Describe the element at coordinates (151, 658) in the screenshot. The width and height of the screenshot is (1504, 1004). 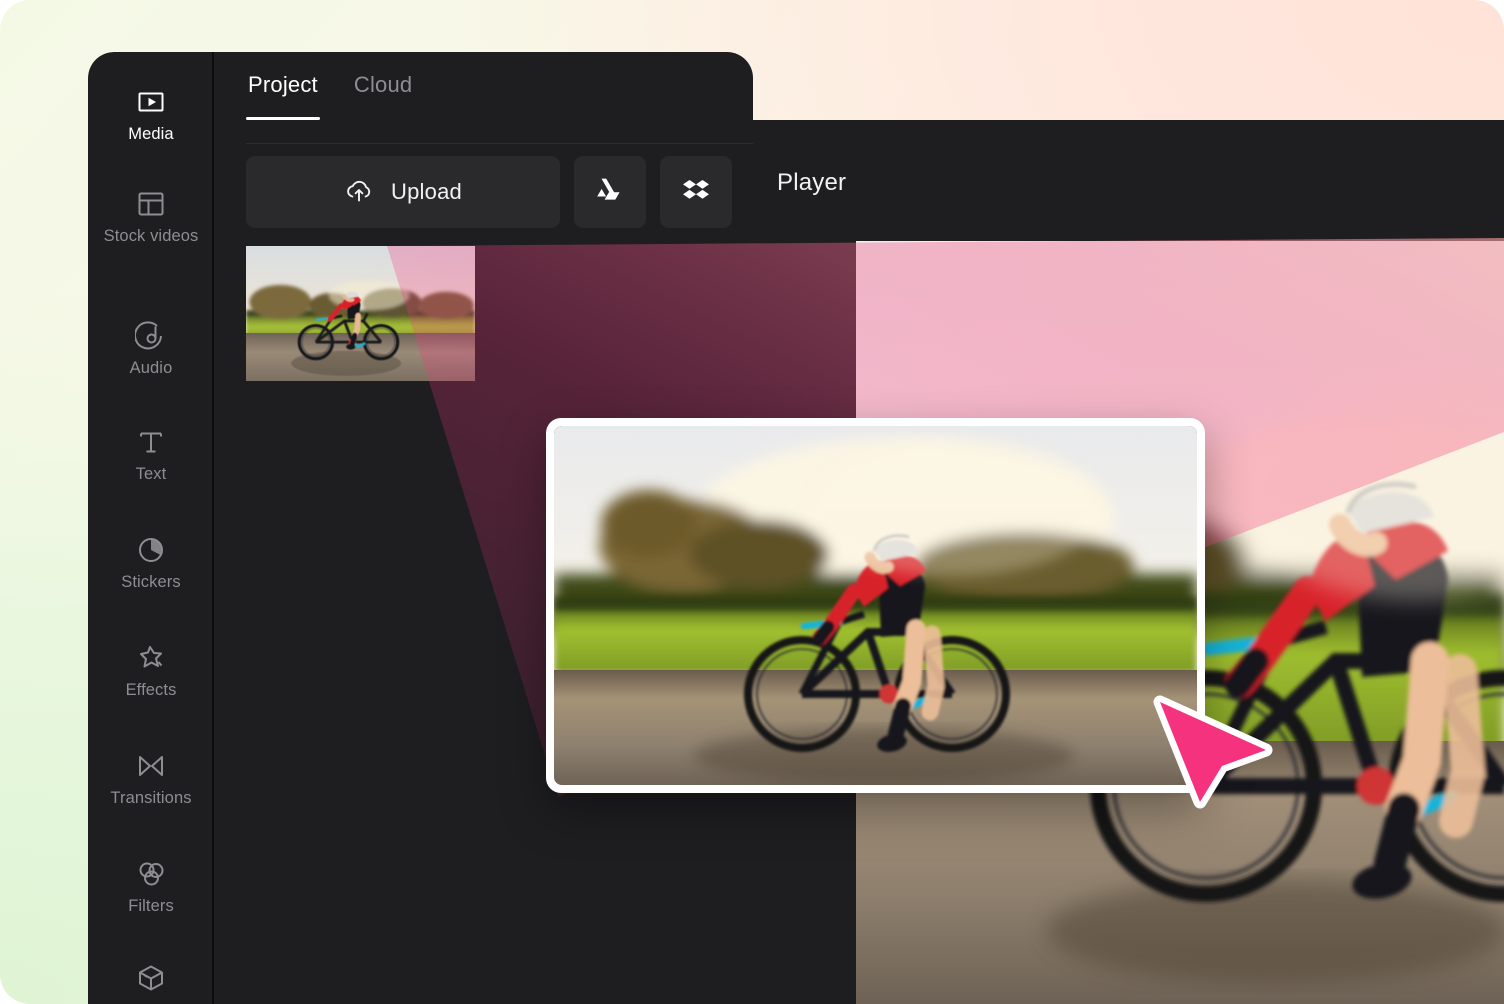
I see `effects-star-icon` at that location.